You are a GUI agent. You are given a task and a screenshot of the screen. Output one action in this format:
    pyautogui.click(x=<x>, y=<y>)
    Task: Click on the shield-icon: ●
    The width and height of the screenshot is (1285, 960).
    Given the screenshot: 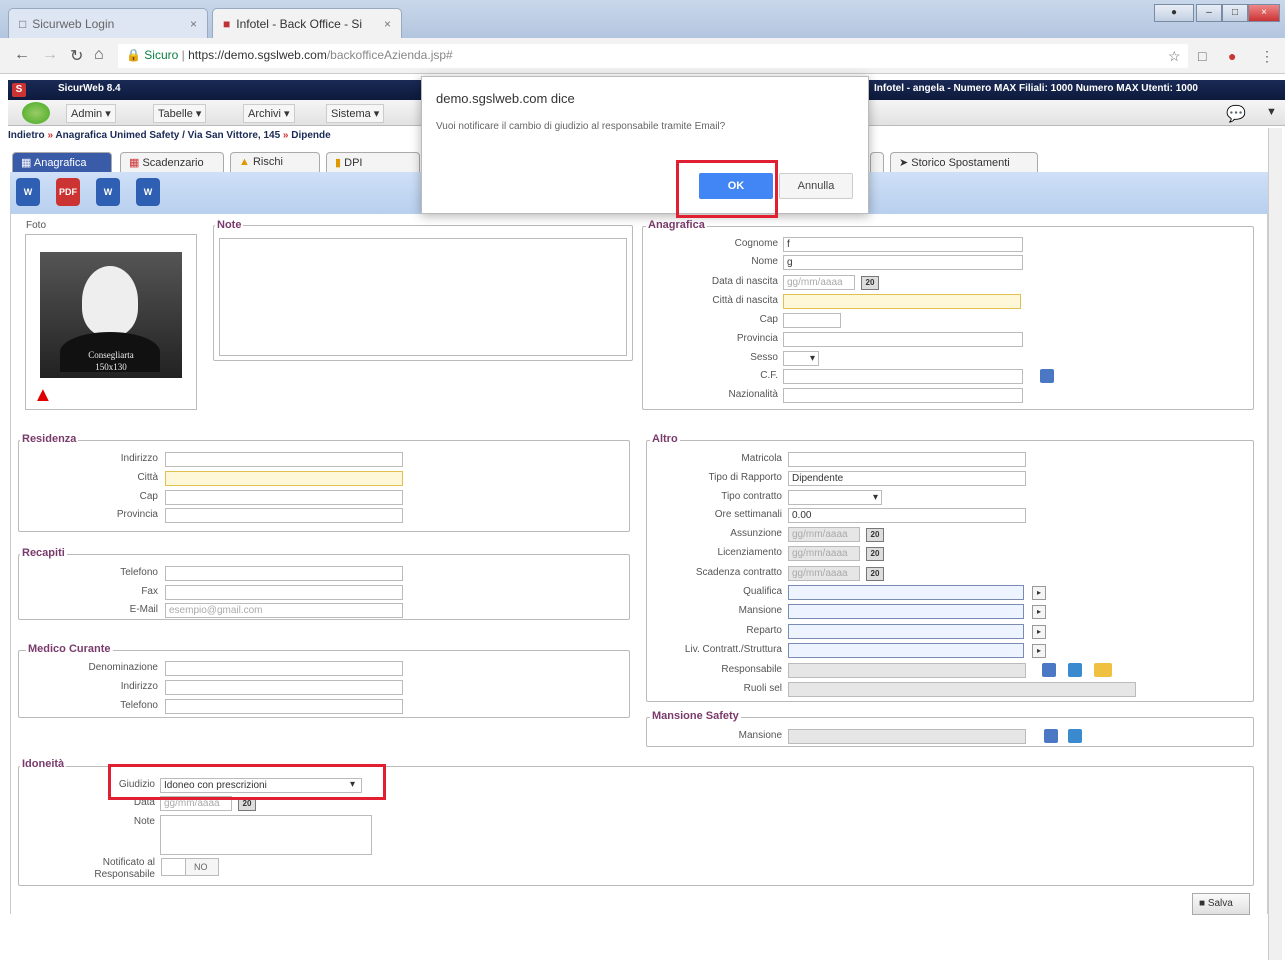 What is the action you would take?
    pyautogui.click(x=1232, y=56)
    